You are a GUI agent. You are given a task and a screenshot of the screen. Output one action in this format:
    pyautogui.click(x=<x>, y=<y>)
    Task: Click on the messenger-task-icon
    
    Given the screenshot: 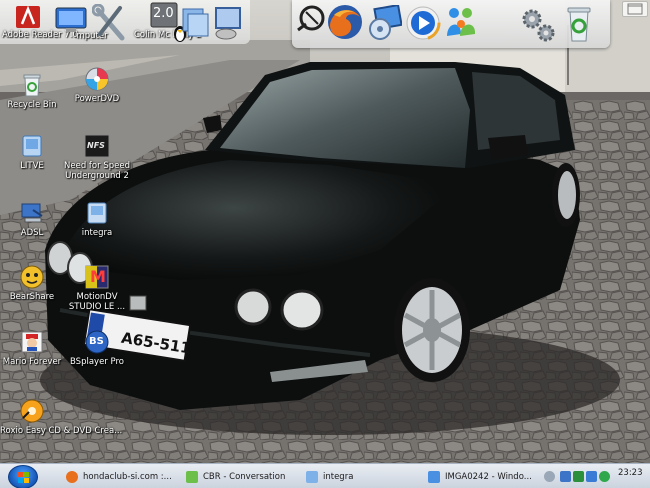 What is the action you would take?
    pyautogui.click(x=192, y=477)
    